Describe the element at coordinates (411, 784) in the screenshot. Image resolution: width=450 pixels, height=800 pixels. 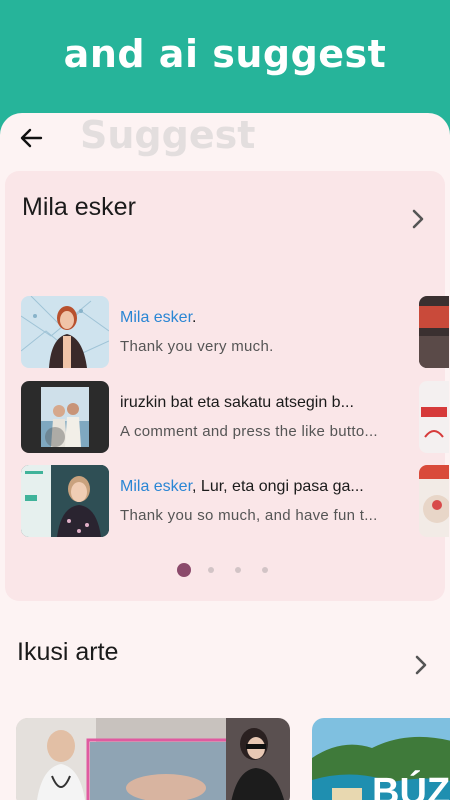
I see `svg-text: BÚZ` at that location.